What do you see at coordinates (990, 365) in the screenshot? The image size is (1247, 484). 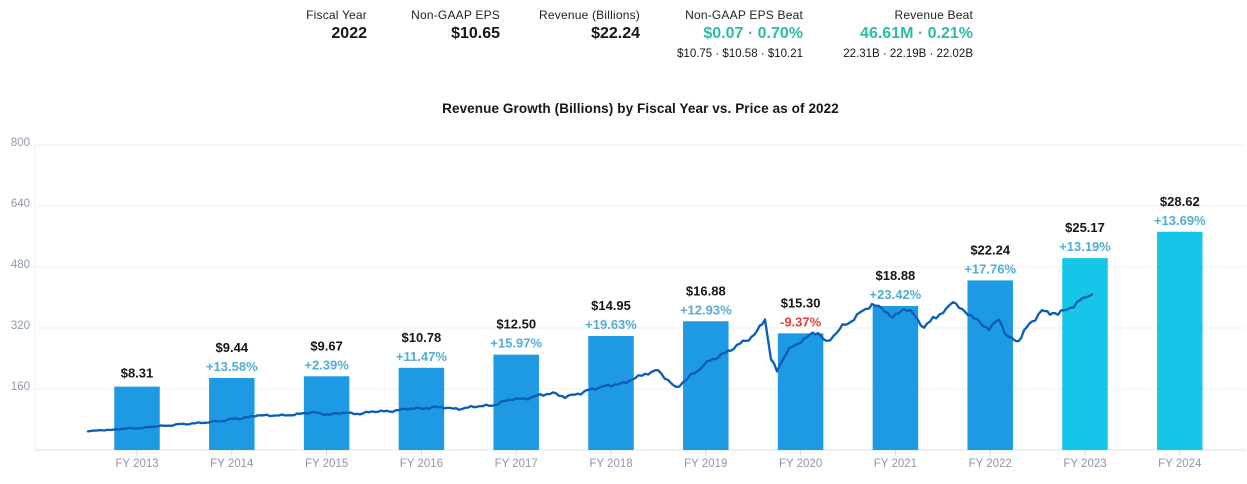 I see `bar-fy-2022` at bounding box center [990, 365].